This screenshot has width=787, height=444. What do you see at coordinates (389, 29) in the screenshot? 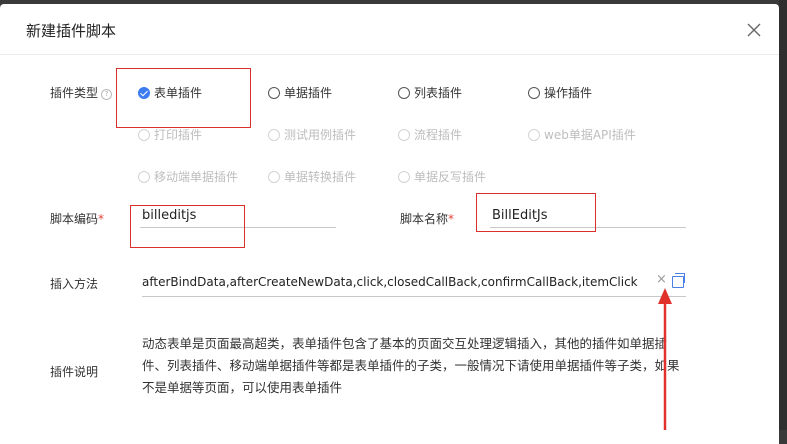
I see `dialog-header: 新建插件脚本` at bounding box center [389, 29].